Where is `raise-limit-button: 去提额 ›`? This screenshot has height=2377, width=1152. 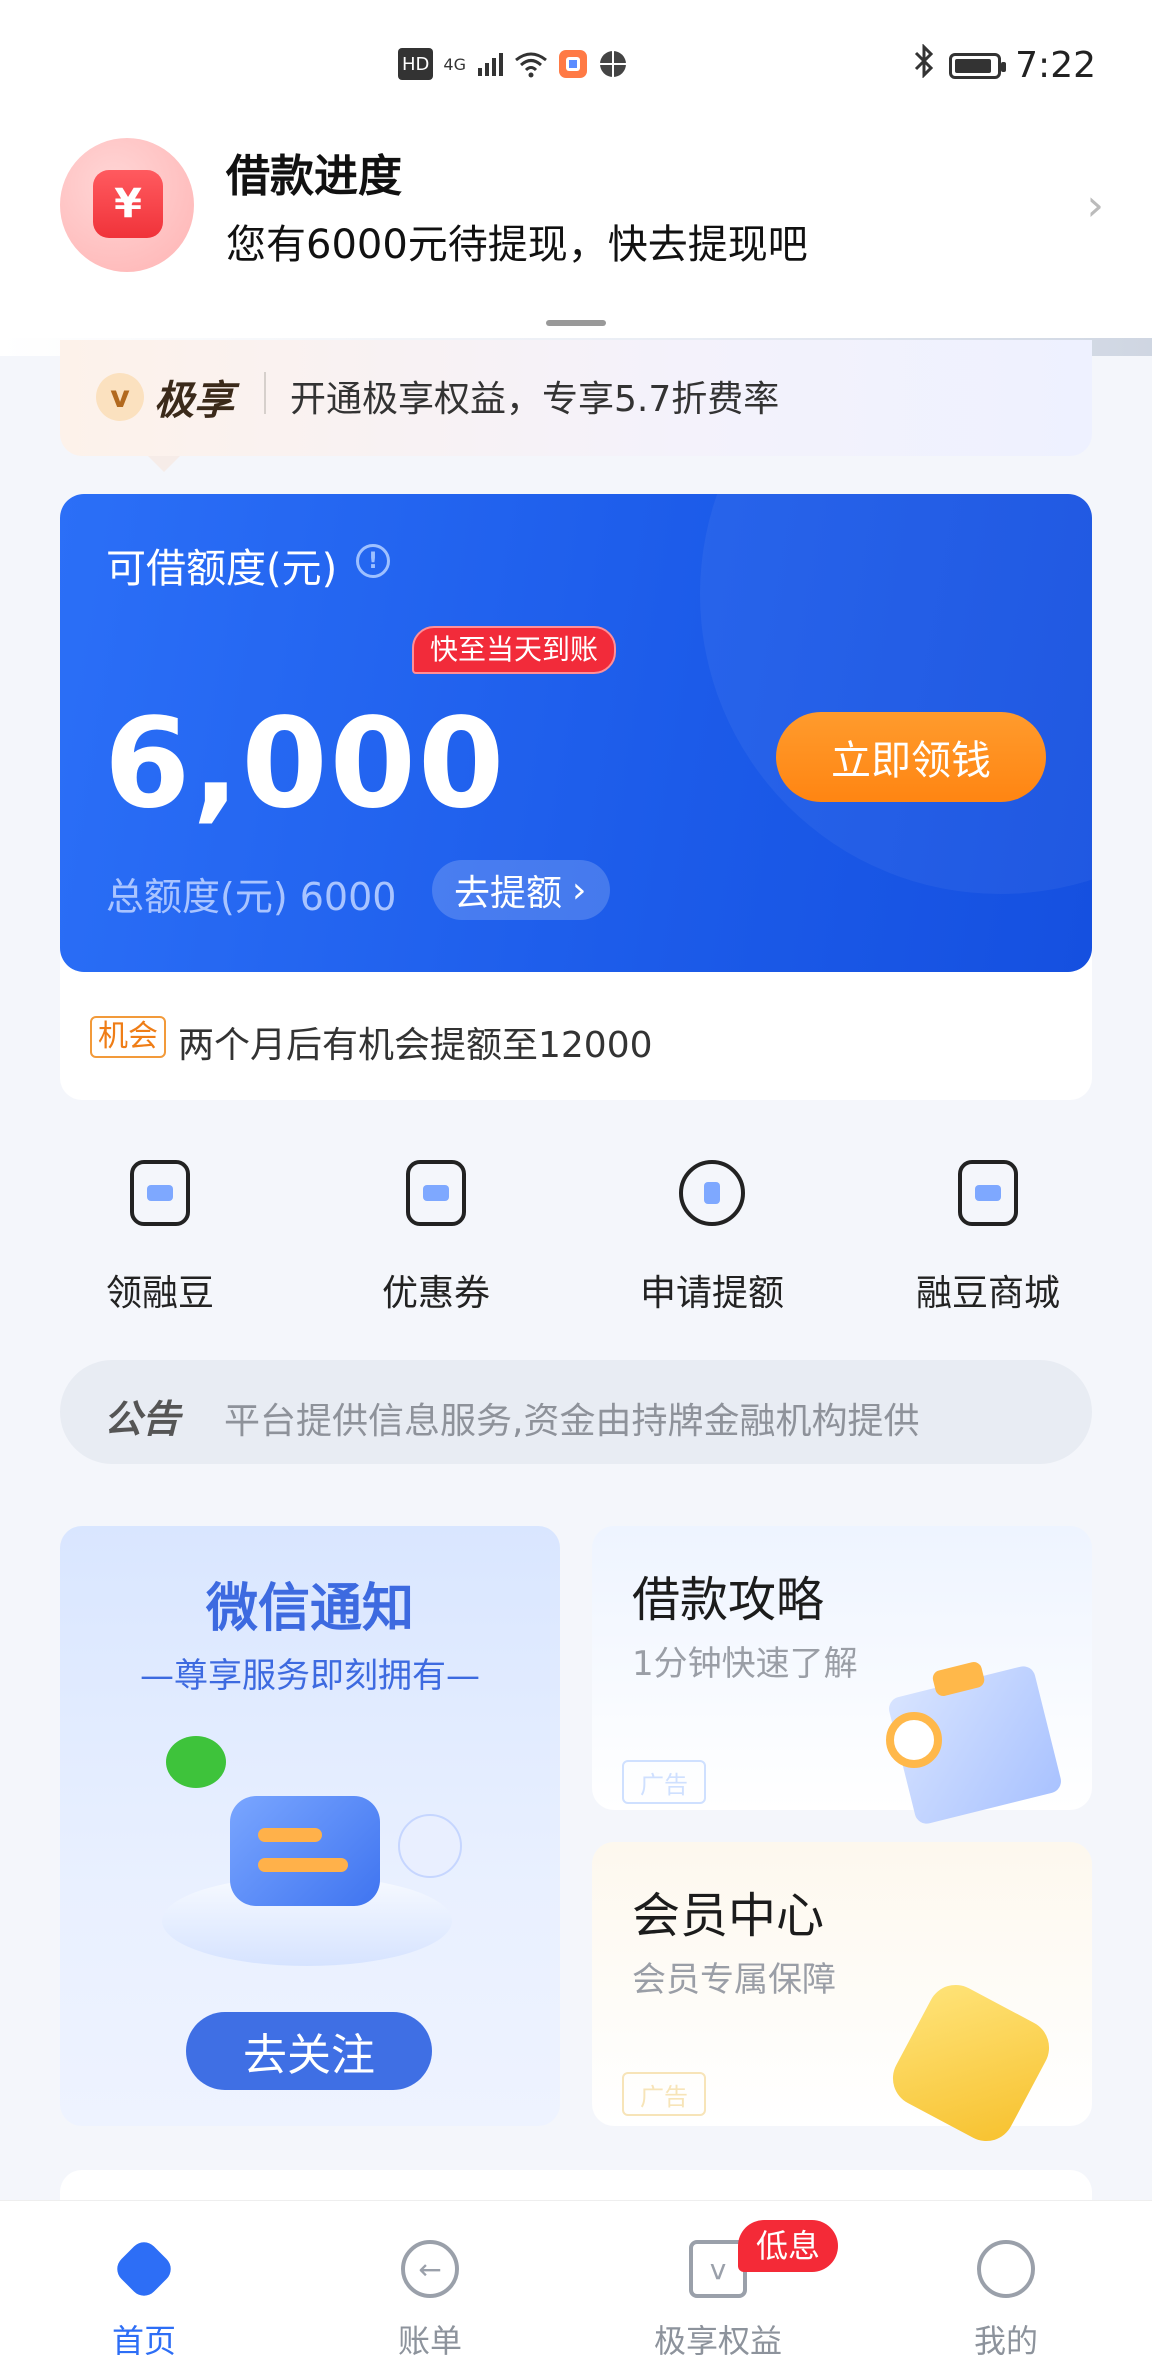 raise-limit-button: 去提额 › is located at coordinates (521, 890).